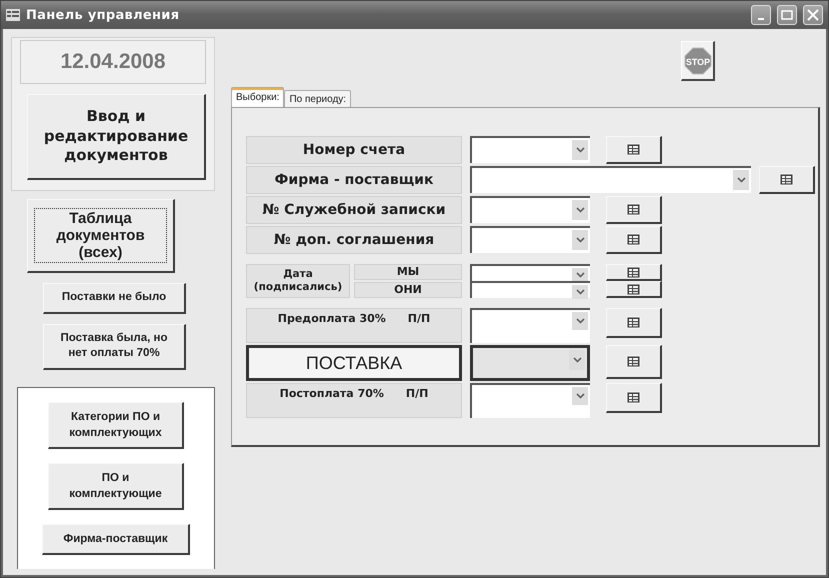  I want to click on field-label: ПОСТАВКА, so click(354, 363).